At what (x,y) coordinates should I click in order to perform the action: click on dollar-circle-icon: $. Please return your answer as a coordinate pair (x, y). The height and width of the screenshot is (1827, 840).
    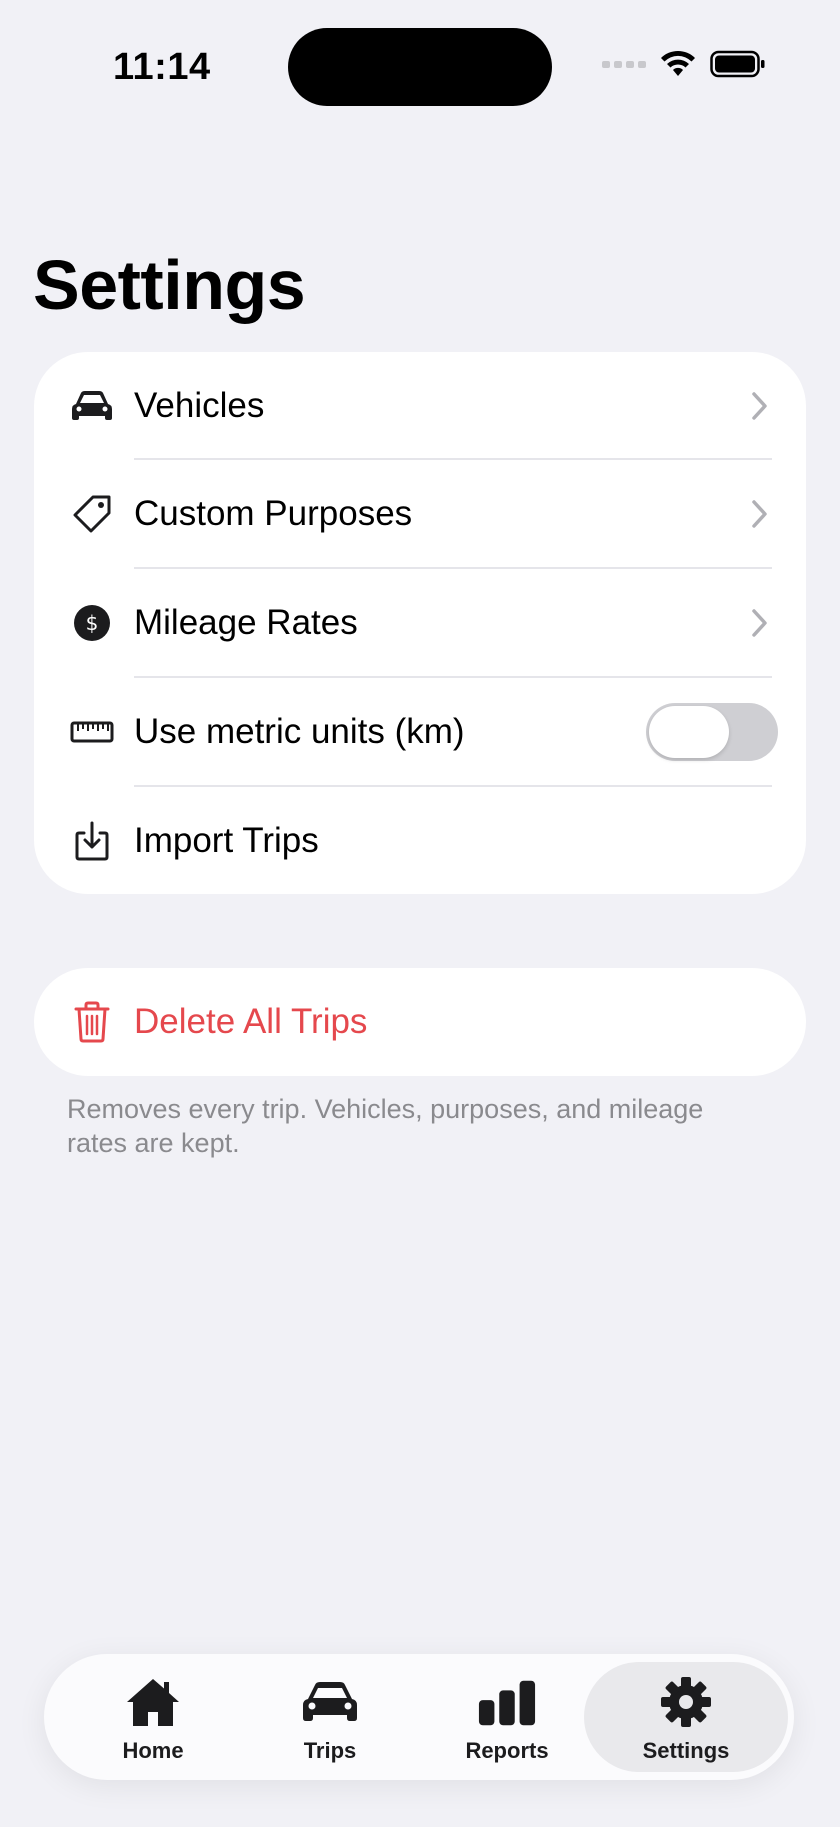
    Looking at the image, I should click on (92, 623).